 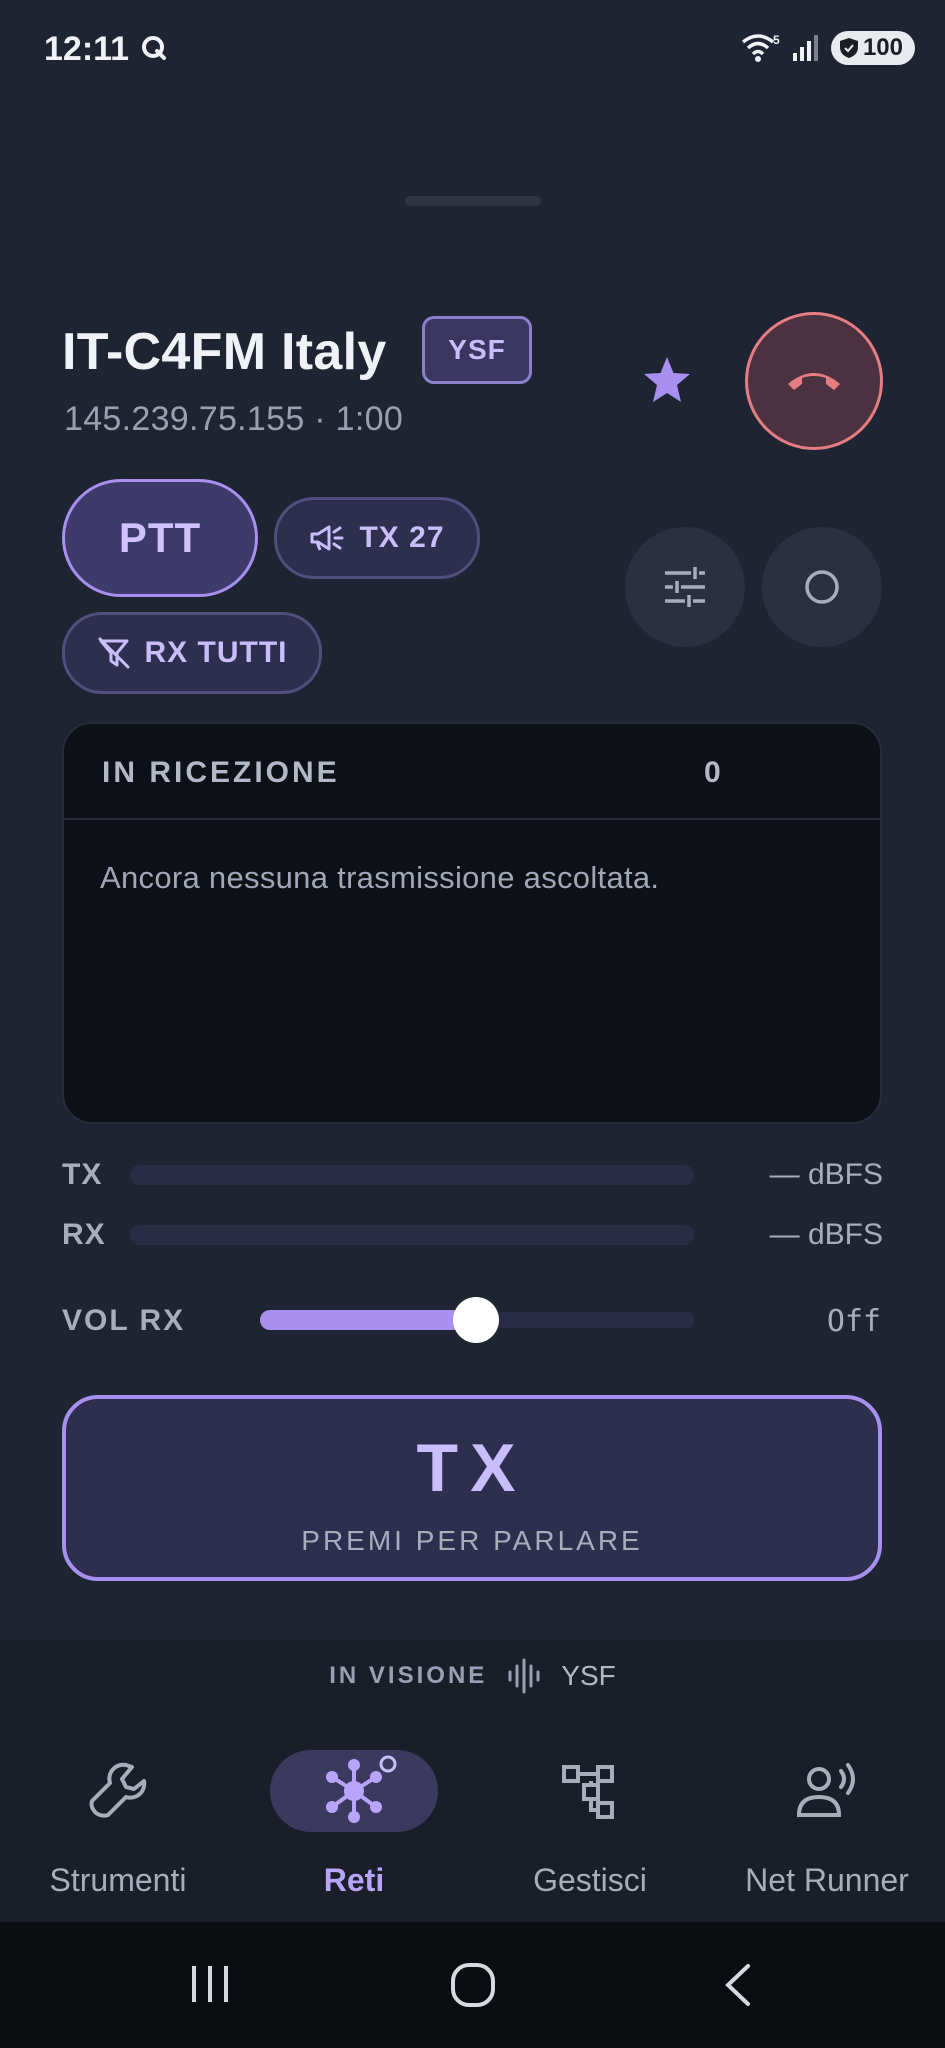 What do you see at coordinates (84, 1234) in the screenshot?
I see `rx-meter-label: RX` at bounding box center [84, 1234].